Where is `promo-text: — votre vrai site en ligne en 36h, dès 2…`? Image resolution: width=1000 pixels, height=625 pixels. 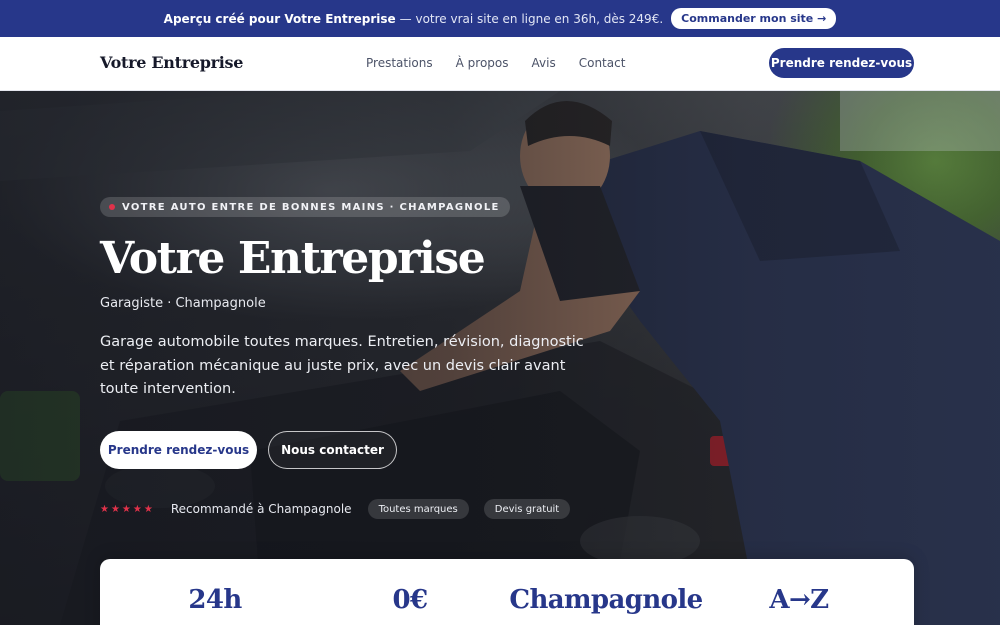 promo-text: — votre vrai site en ligne en 36h, dès 2… is located at coordinates (531, 18).